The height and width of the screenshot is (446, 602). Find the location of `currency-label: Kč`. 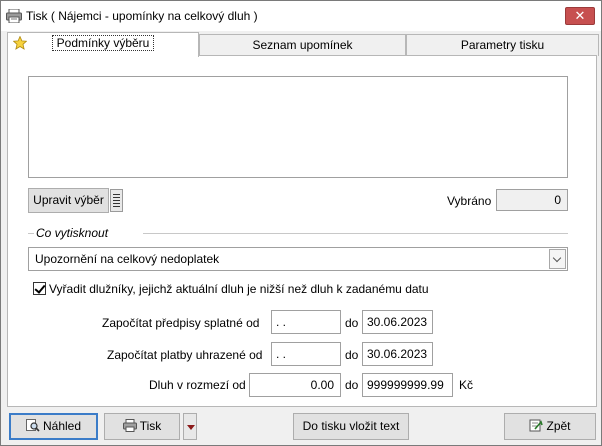

currency-label: Kč is located at coordinates (466, 385).